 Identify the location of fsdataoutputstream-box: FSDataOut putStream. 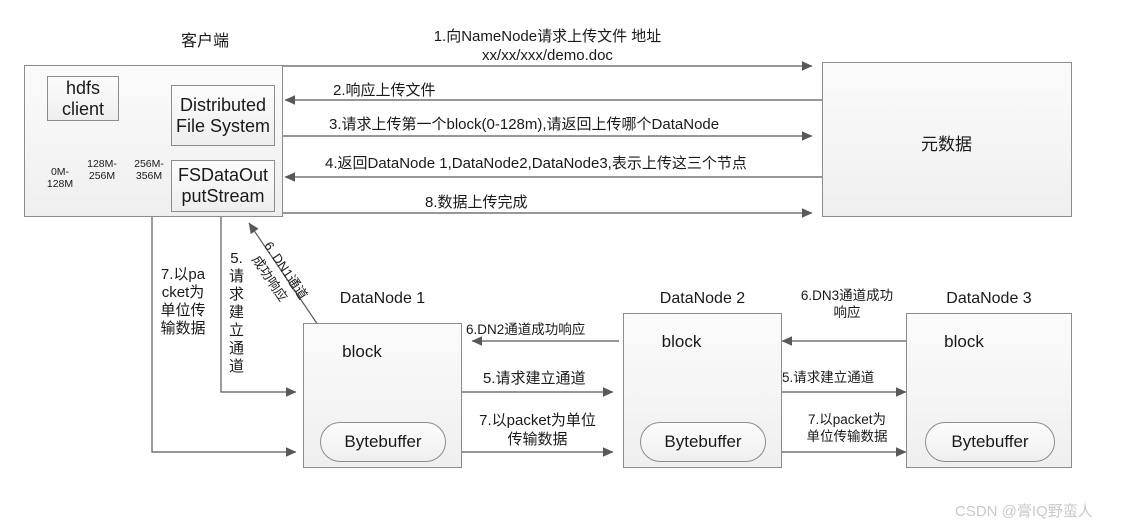
(223, 186).